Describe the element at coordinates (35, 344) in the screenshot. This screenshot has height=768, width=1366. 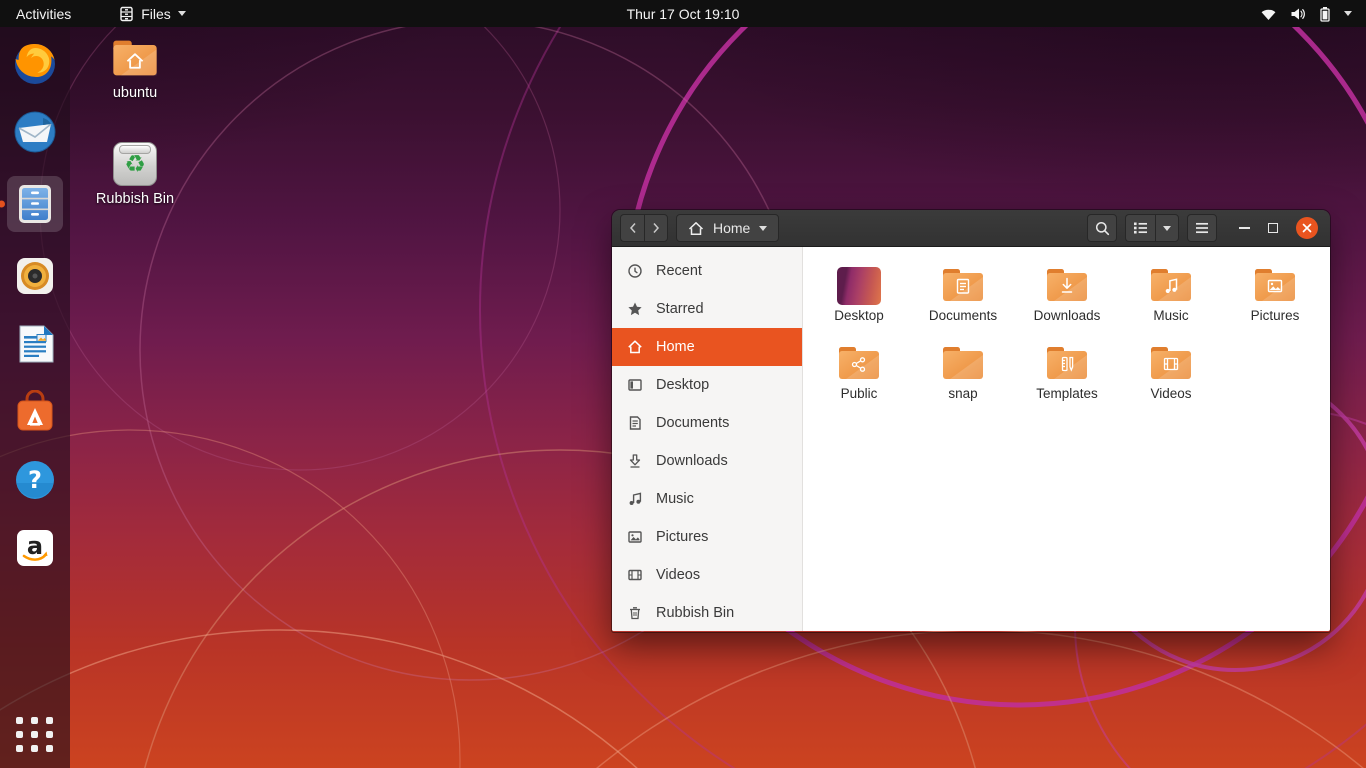
I see `dock-item-libreoffice-writer` at that location.